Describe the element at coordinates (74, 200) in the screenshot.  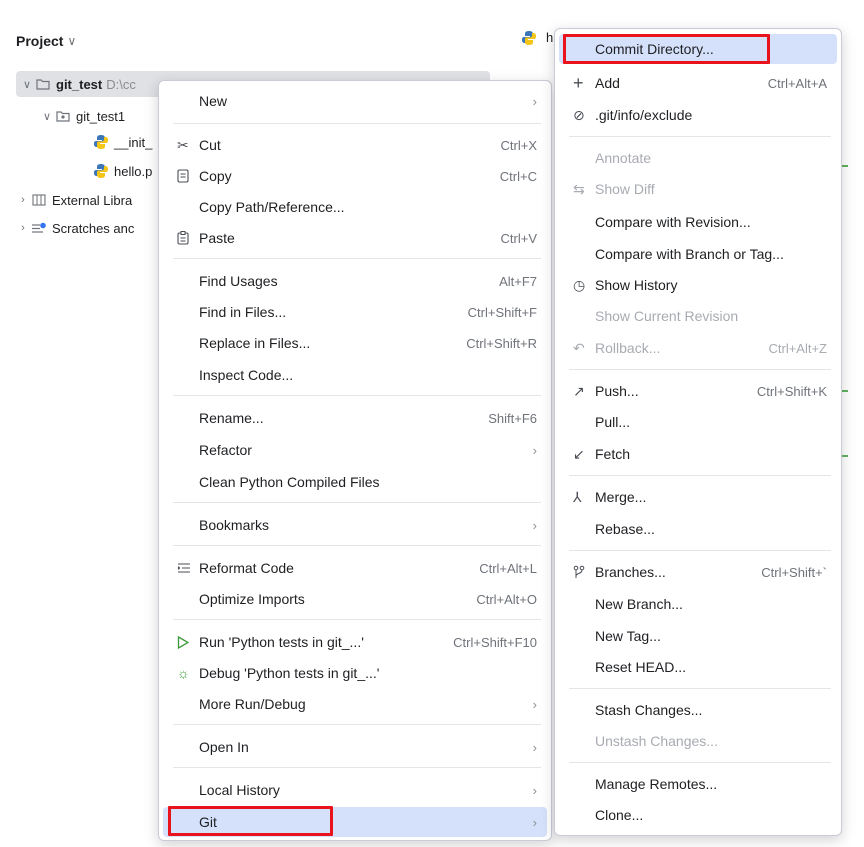
I see `tree-item-external-libraries: › External Libra` at that location.